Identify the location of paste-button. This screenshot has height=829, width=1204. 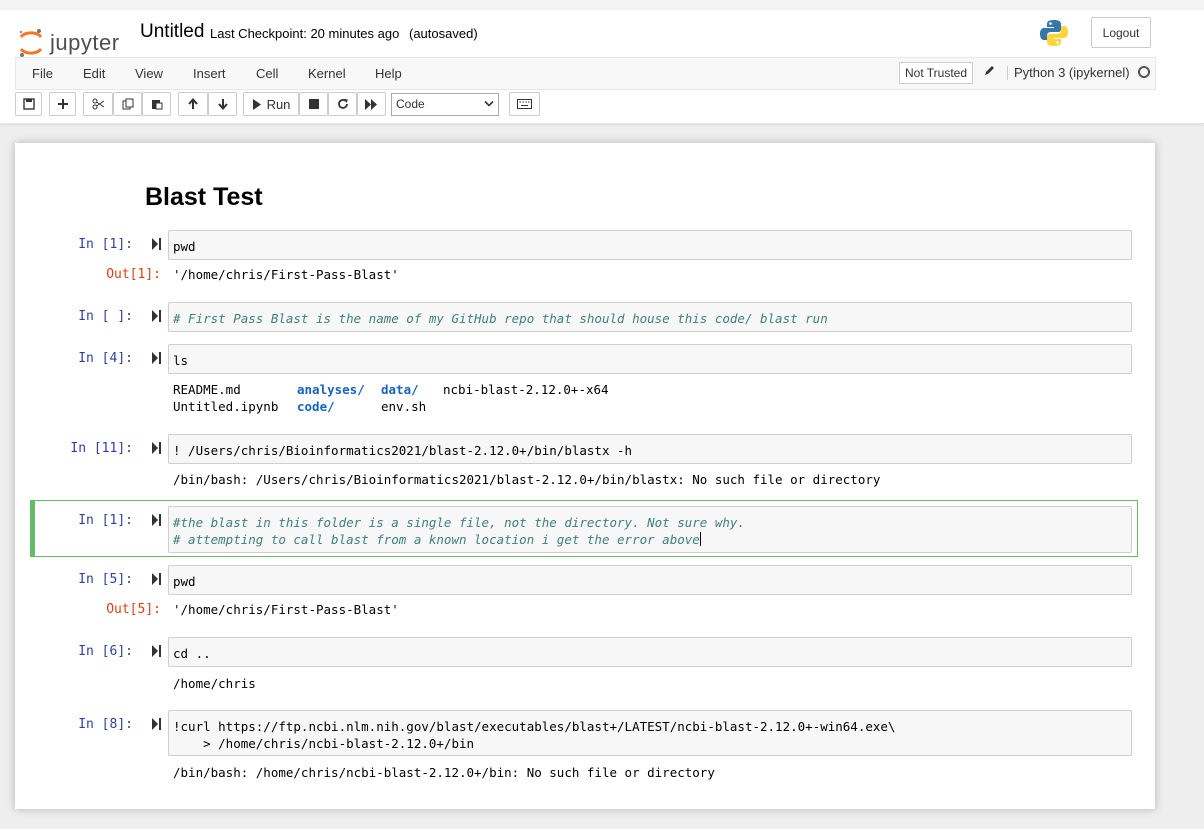
(156, 104).